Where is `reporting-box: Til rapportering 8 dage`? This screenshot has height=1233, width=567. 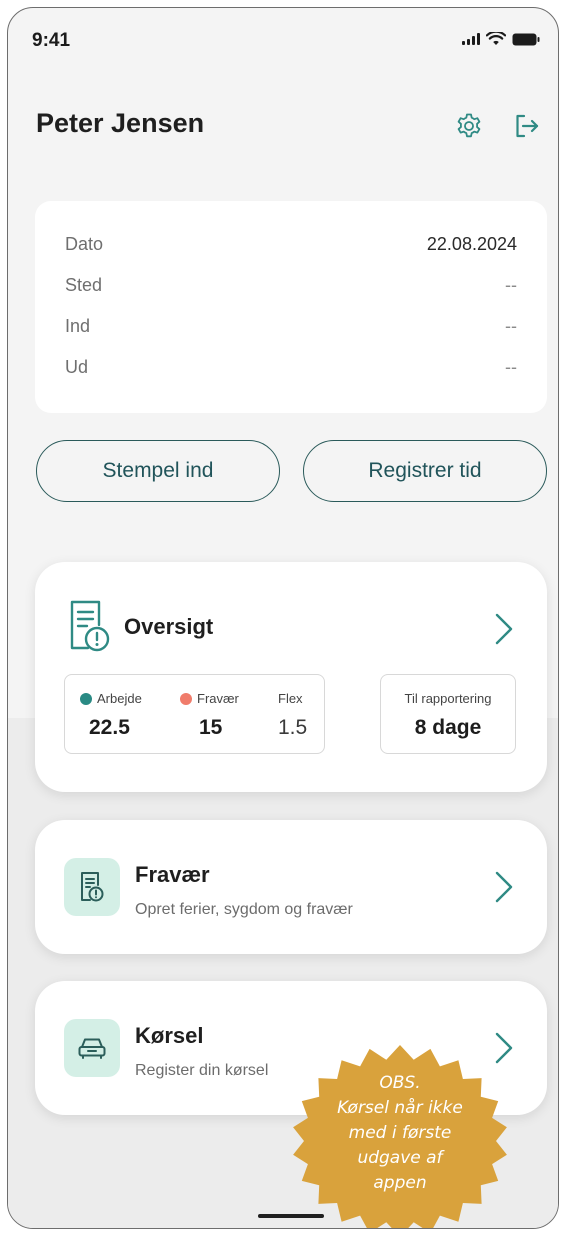 reporting-box: Til rapportering 8 dage is located at coordinates (448, 714).